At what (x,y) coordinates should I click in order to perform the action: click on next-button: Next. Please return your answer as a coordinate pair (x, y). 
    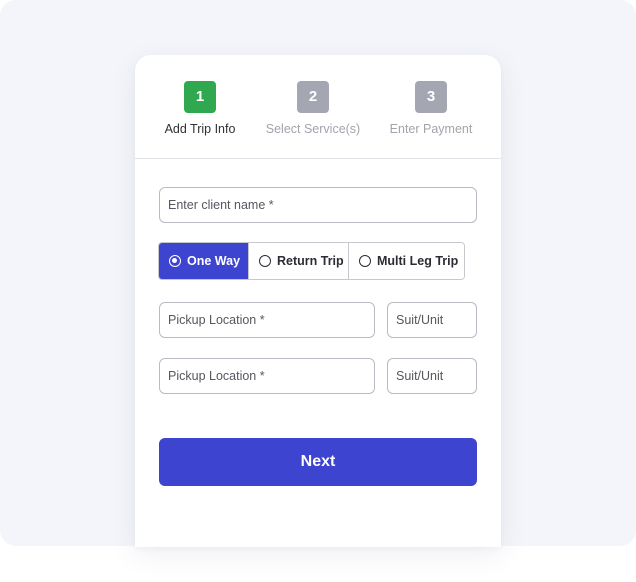
    Looking at the image, I should click on (318, 462).